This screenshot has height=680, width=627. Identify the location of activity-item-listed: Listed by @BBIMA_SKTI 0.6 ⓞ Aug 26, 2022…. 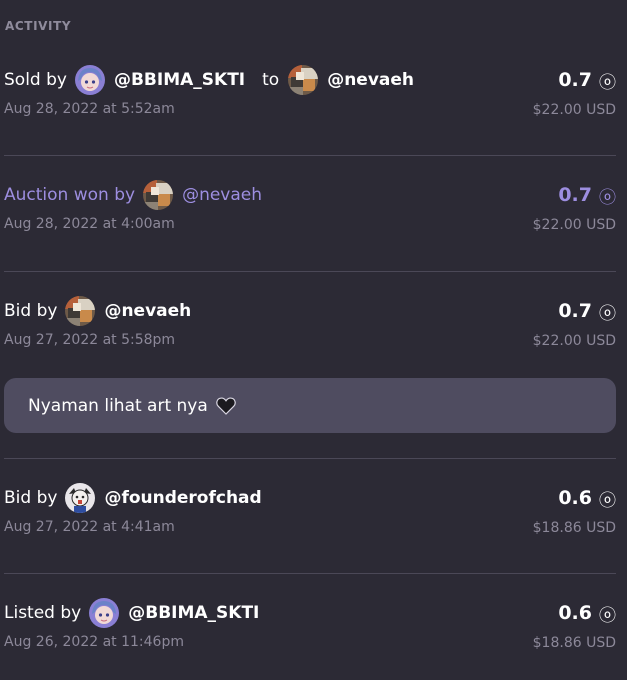
(313, 631).